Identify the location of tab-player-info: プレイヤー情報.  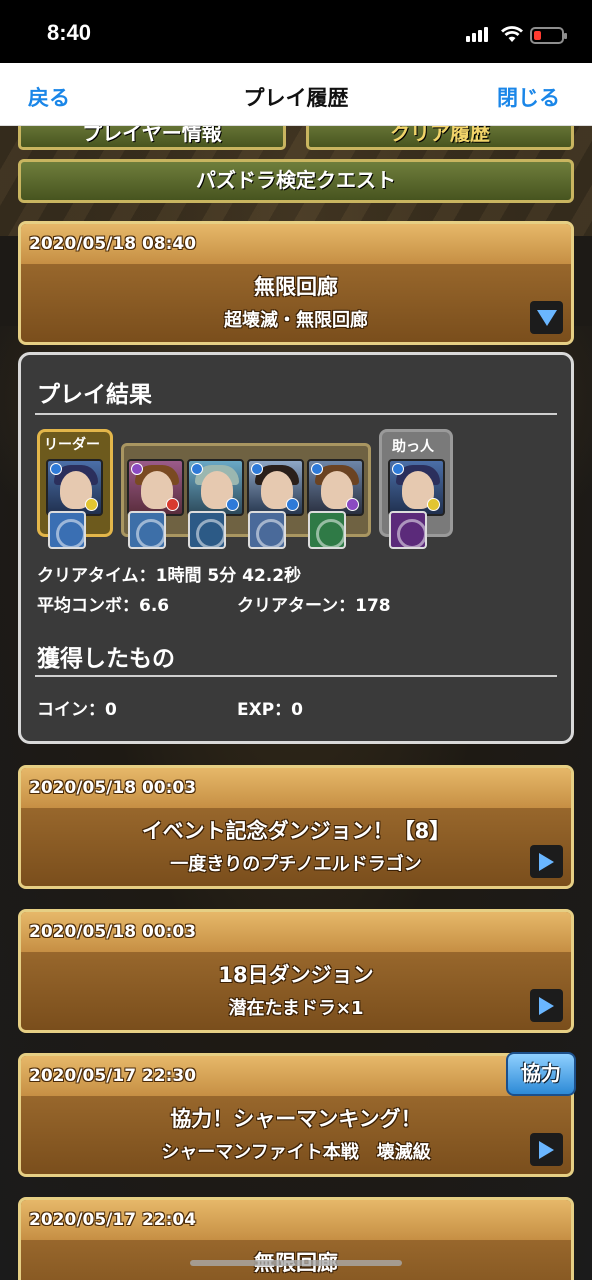
(152, 138).